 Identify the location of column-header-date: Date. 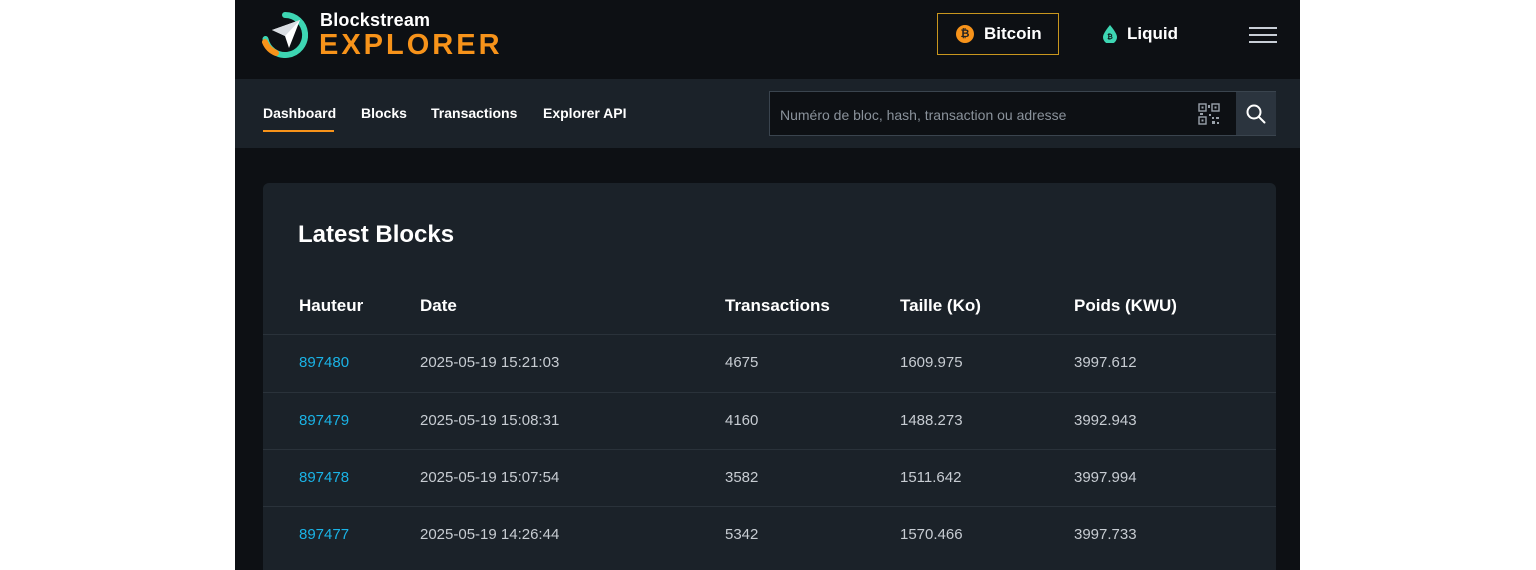
(438, 305).